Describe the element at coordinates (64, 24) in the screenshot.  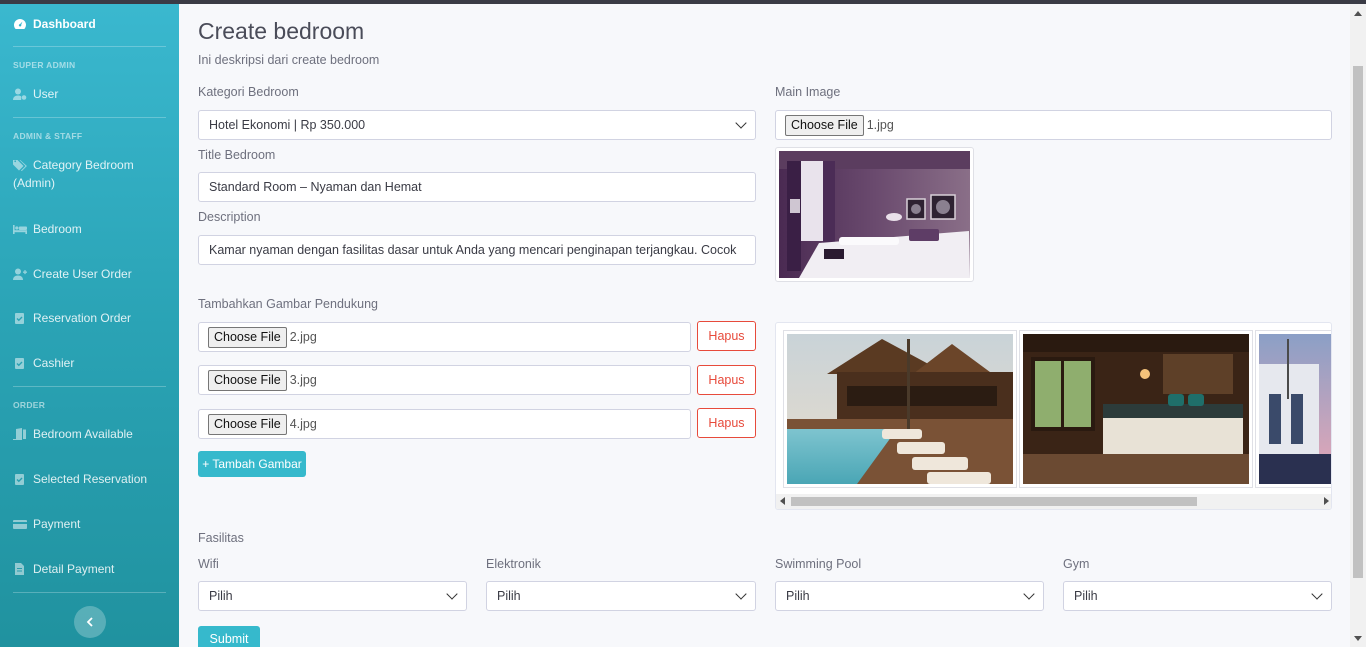
I see `sidebar-item-label: Dashboard` at that location.